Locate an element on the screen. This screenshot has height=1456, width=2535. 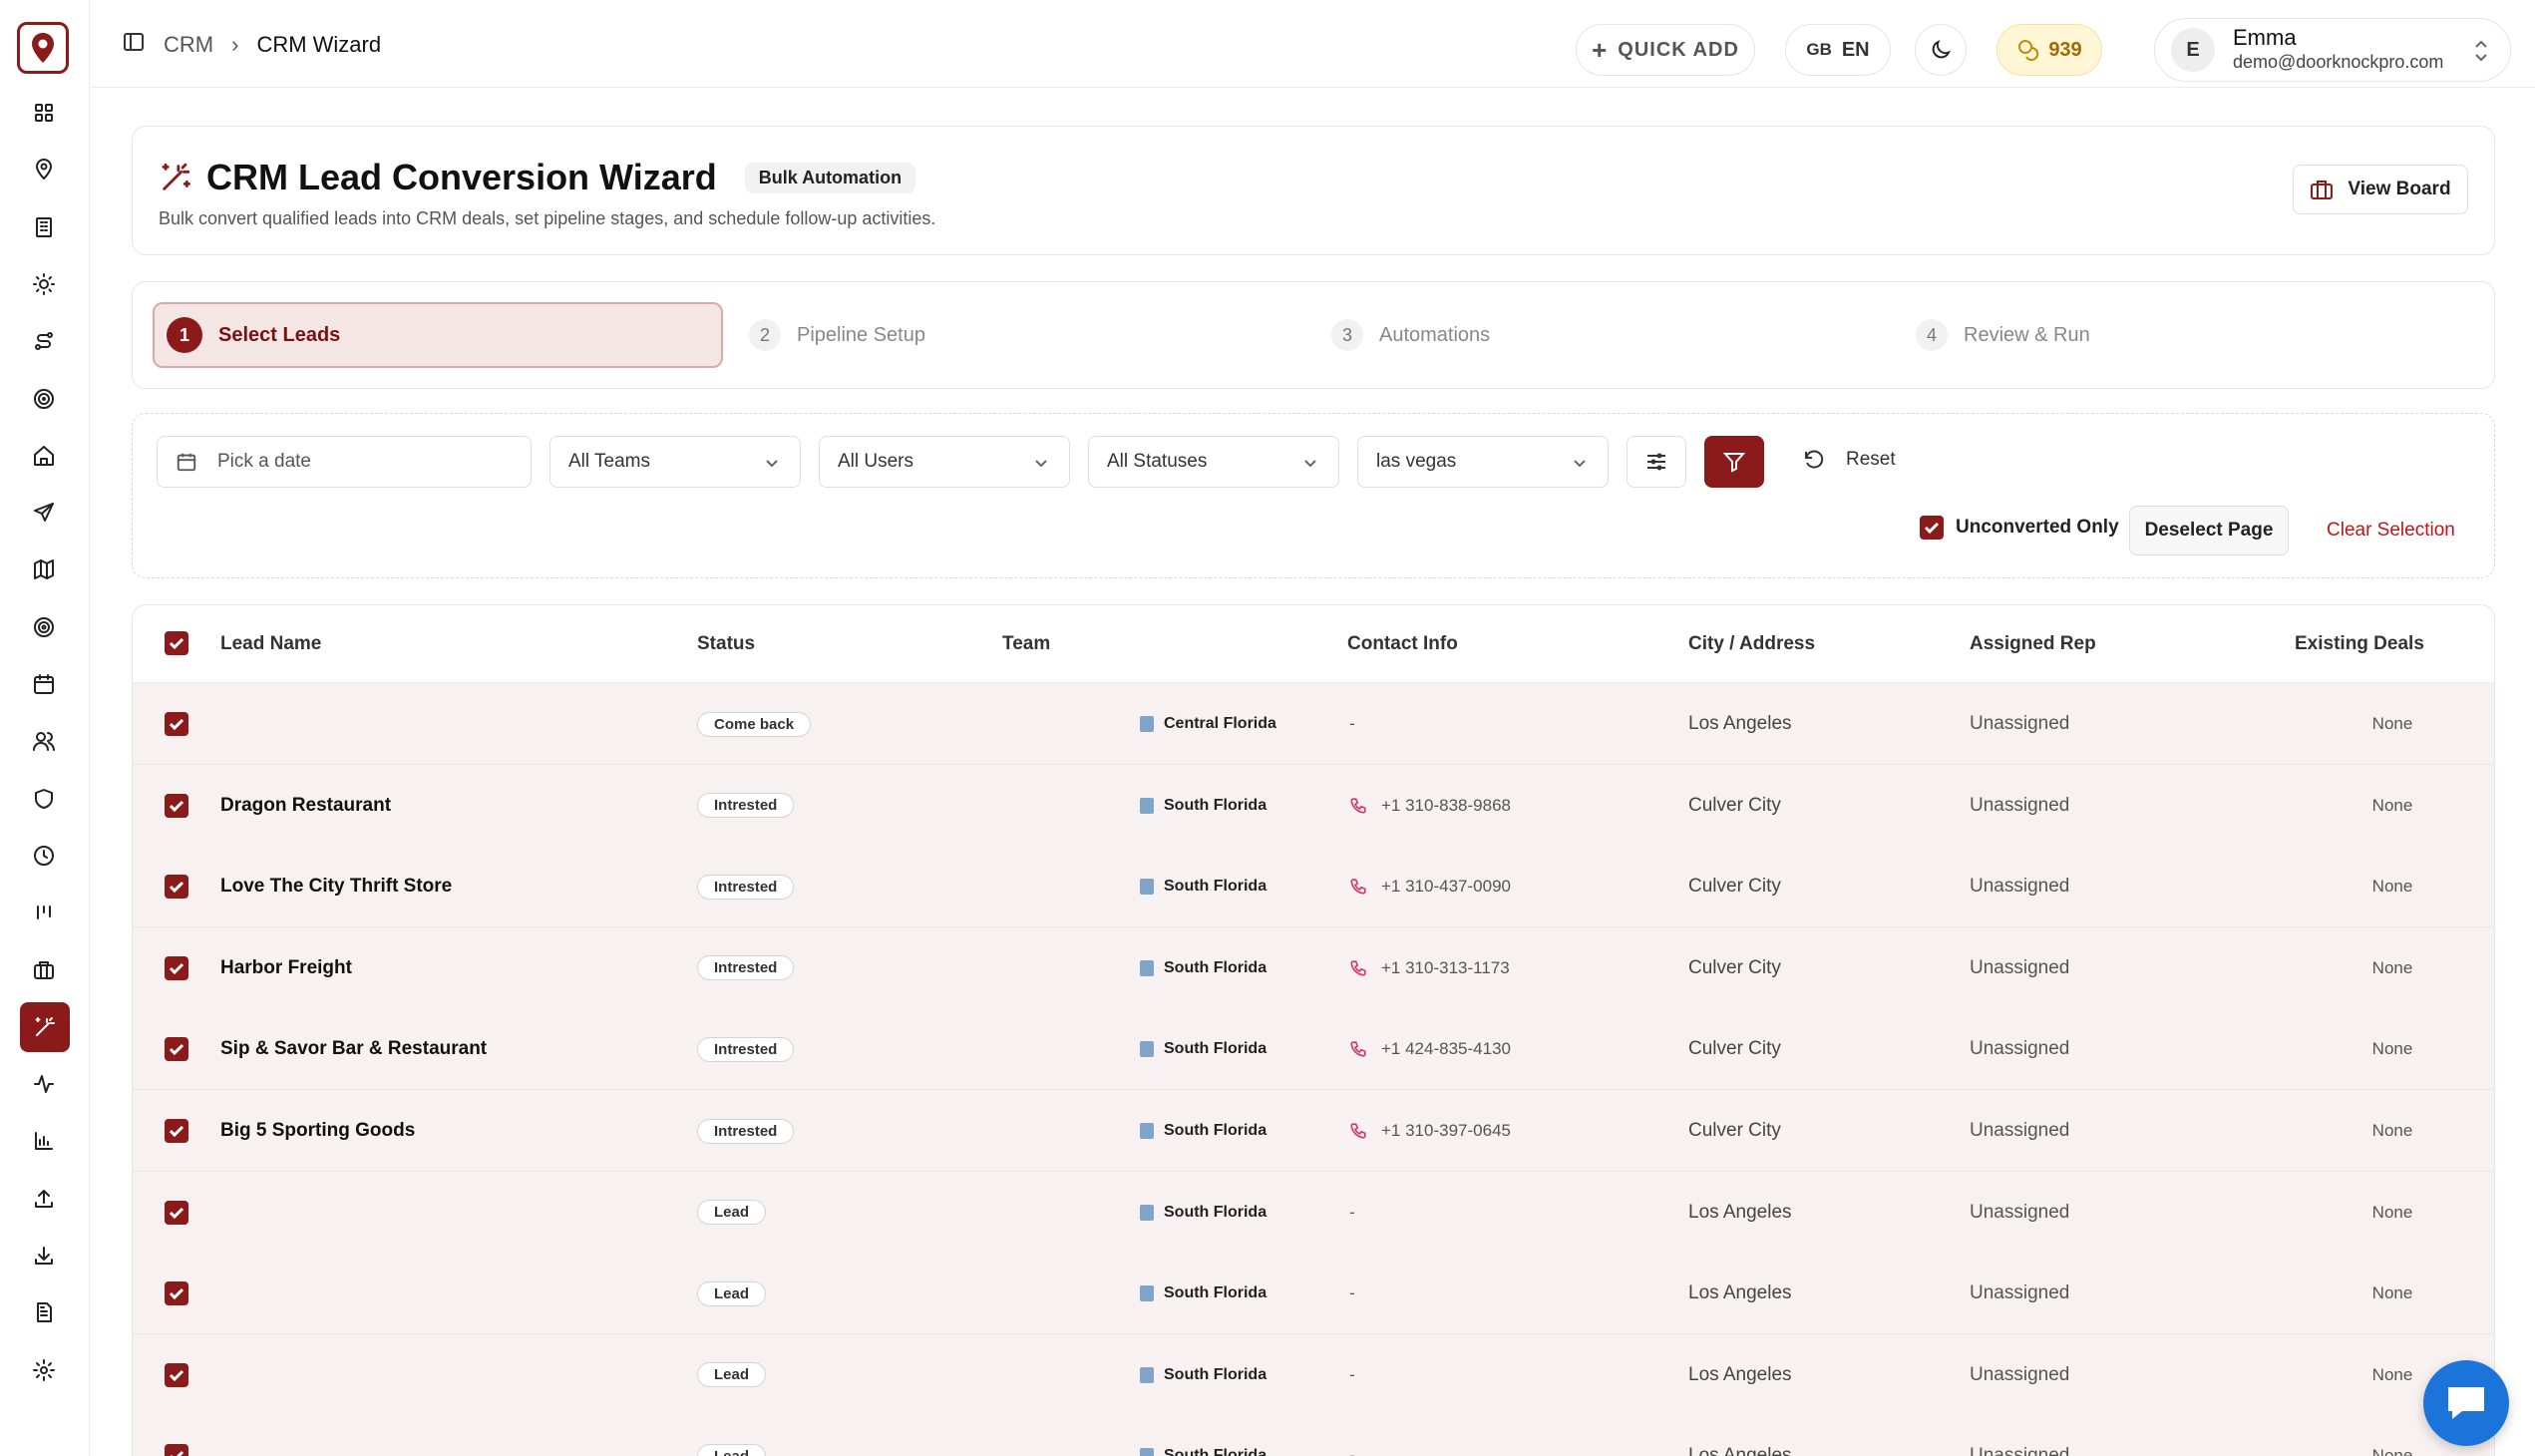
teams-select: All Teams is located at coordinates (675, 462).